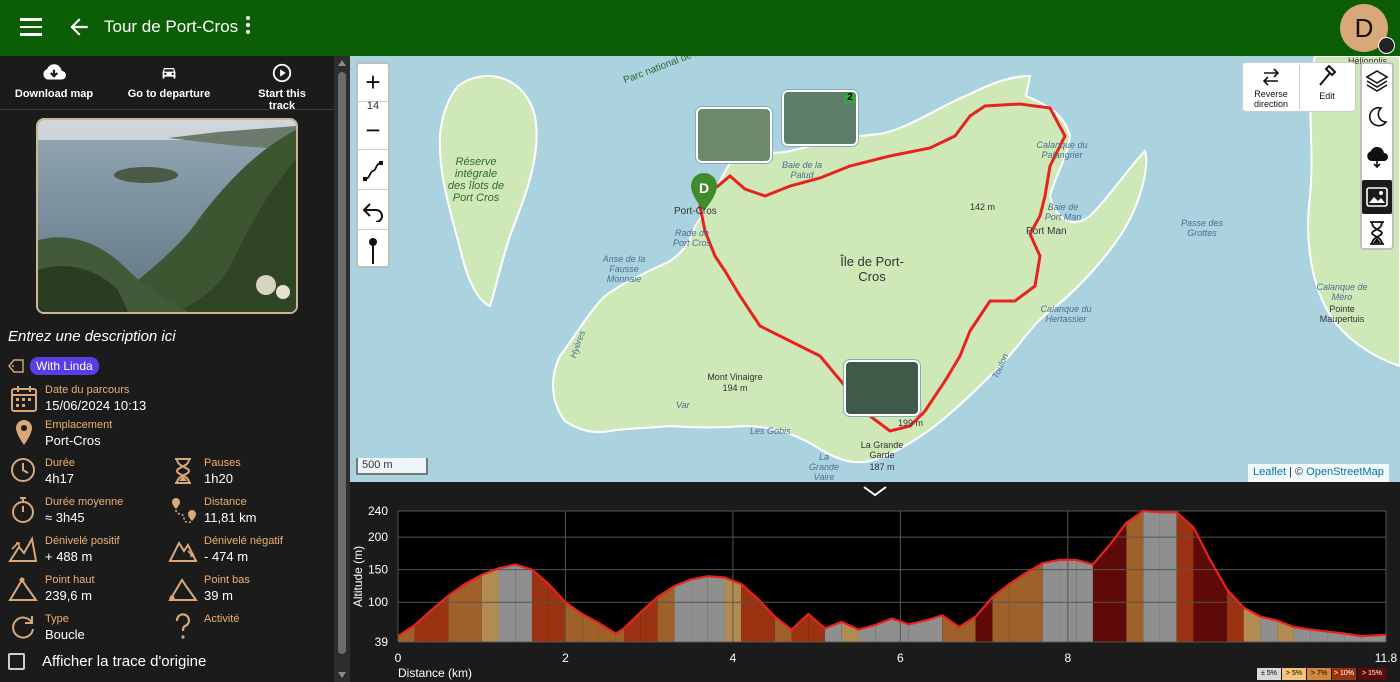 The width and height of the screenshot is (1400, 682). Describe the element at coordinates (342, 363) in the screenshot. I see `scrollbar-thumb` at that location.